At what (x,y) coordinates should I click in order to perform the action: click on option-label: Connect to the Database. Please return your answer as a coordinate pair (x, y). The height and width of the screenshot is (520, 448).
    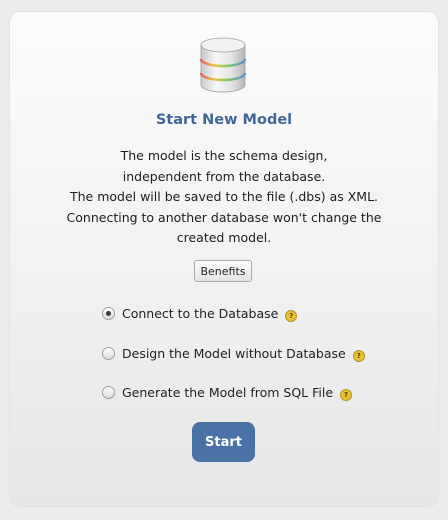
    Looking at the image, I should click on (200, 313).